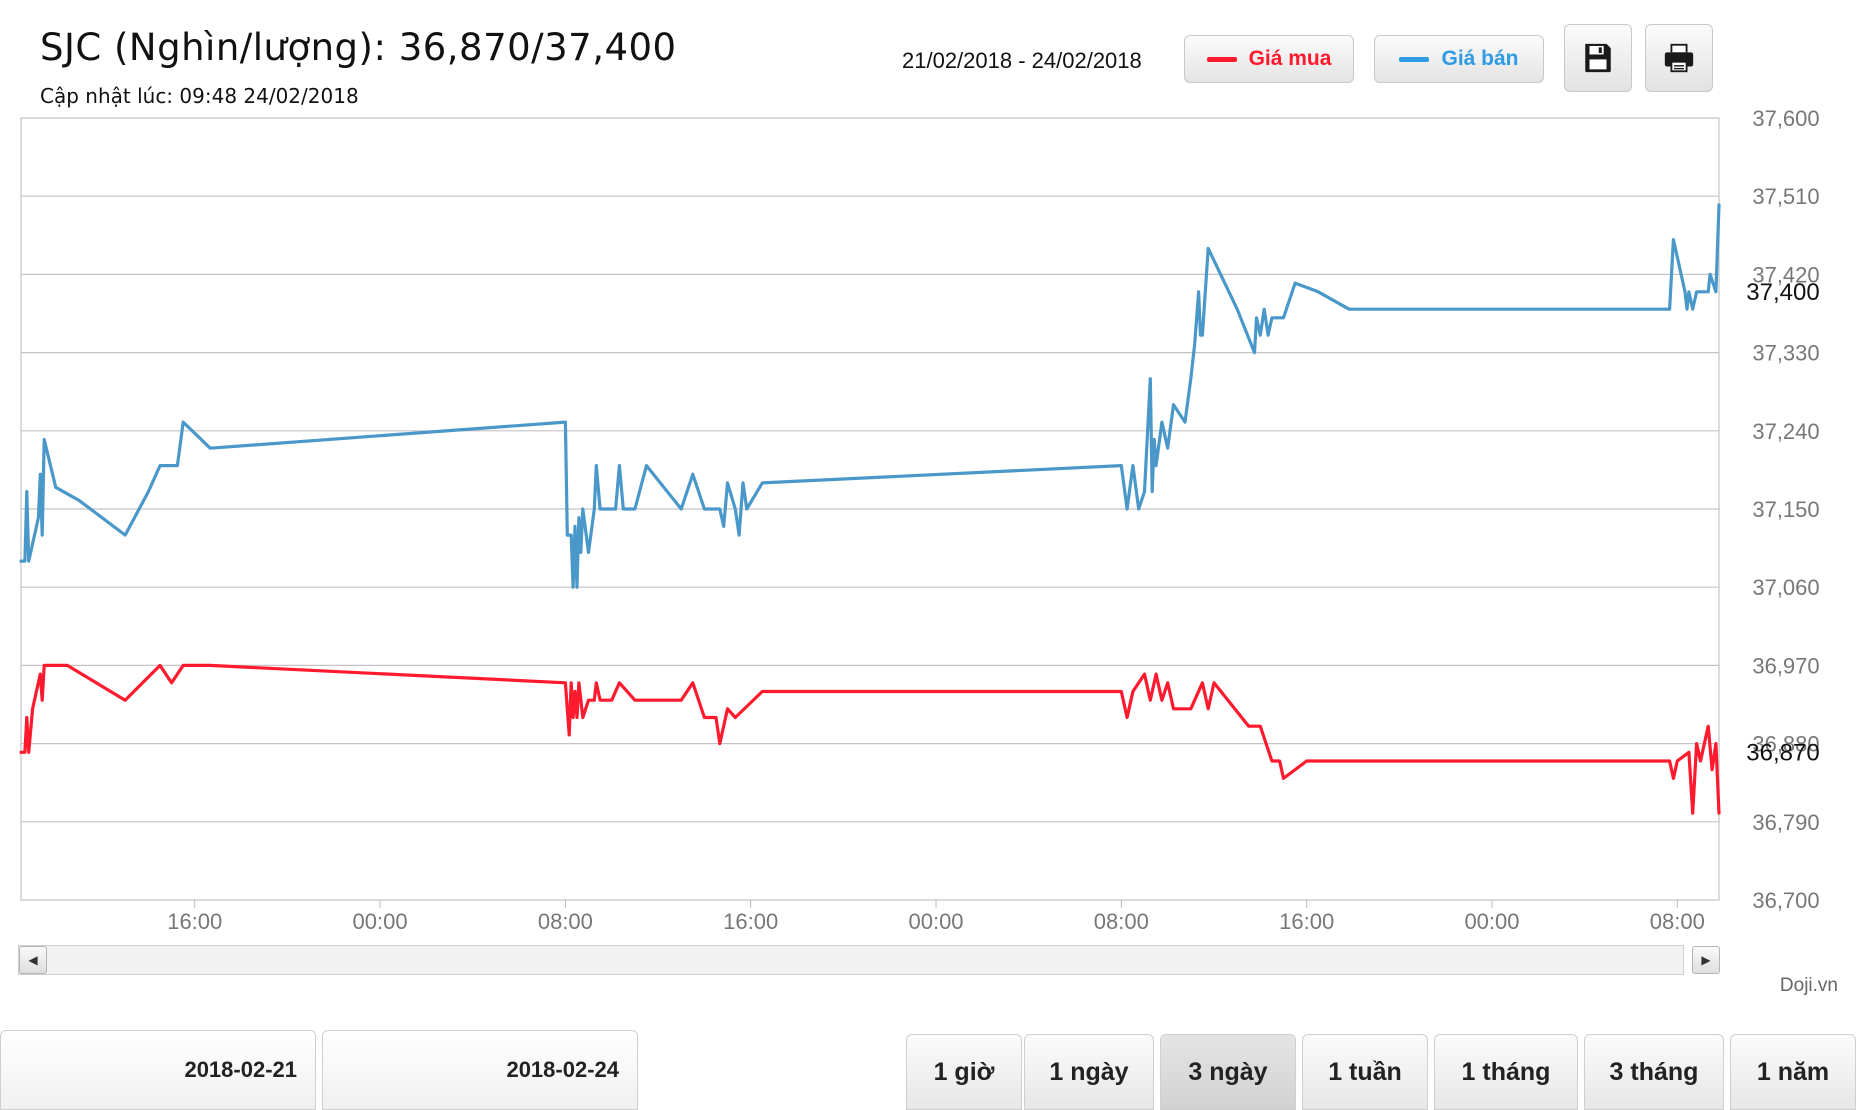 The image size is (1864, 1110). Describe the element at coordinates (1785, 822) in the screenshot. I see `y-tick-label: 36,790` at that location.